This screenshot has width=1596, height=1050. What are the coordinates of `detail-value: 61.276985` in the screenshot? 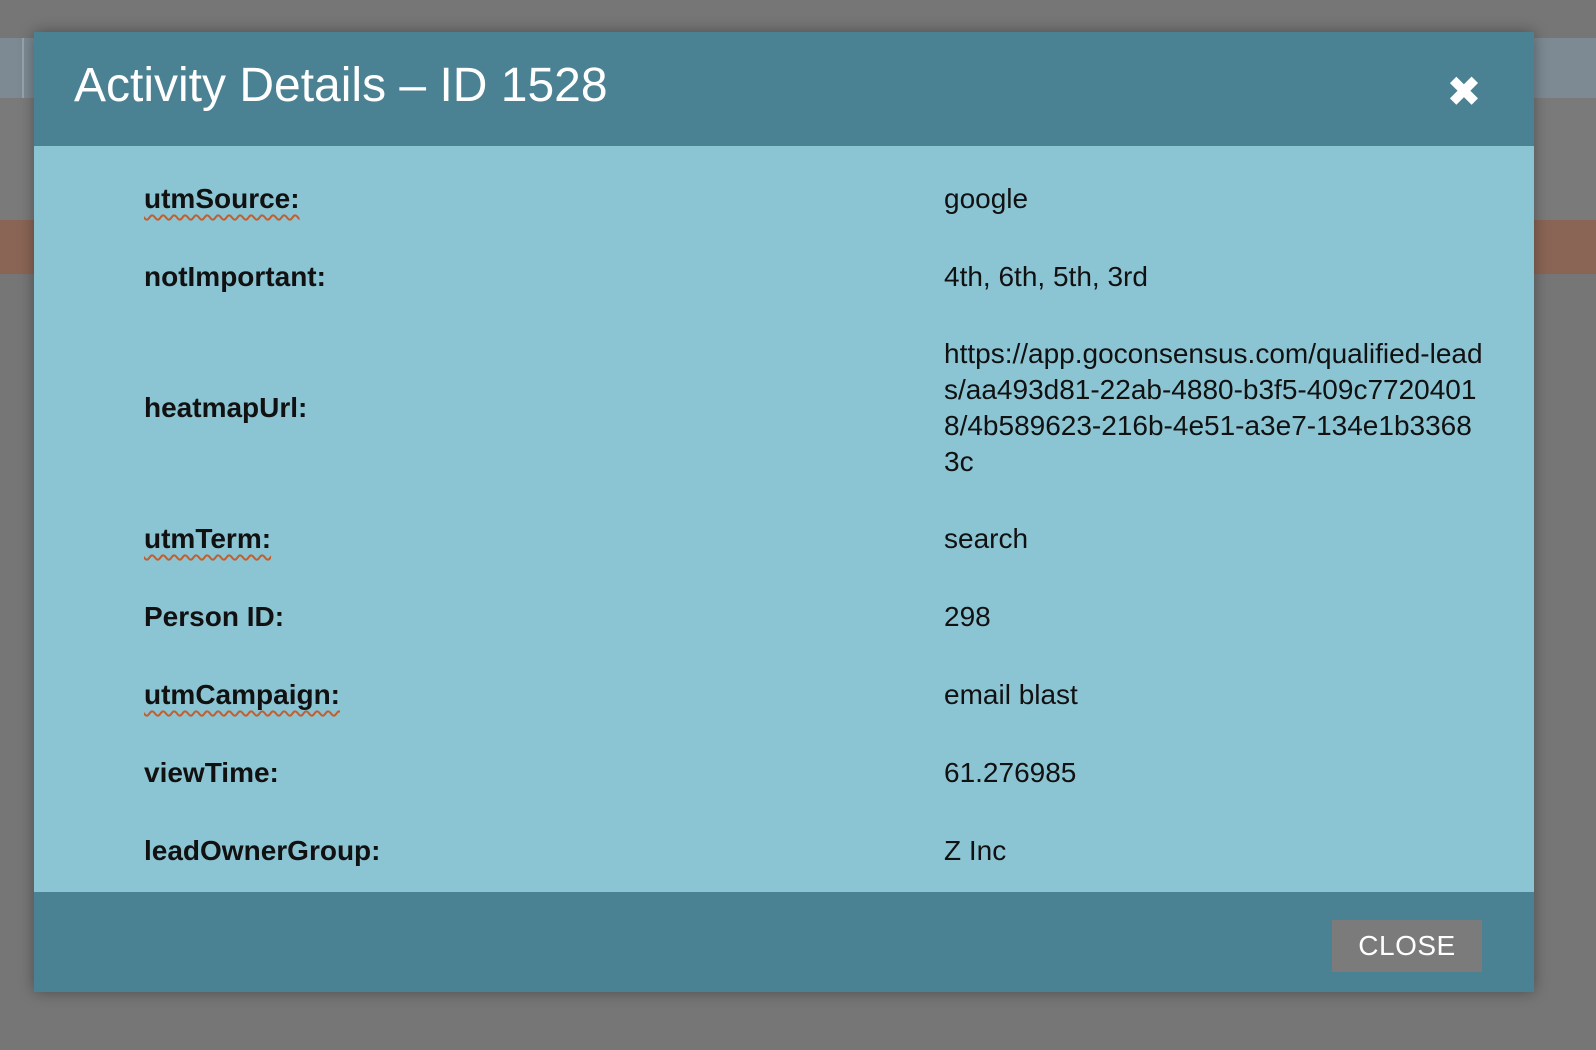 It's located at (1010, 772).